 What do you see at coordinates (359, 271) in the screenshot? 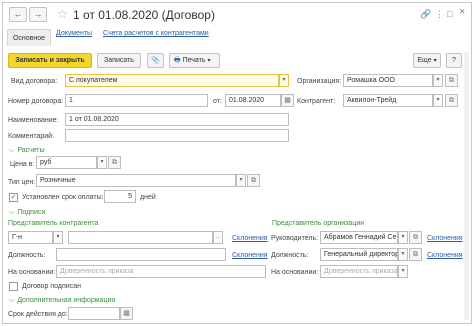
I see `org-basis-field: Доверенность приказа` at bounding box center [359, 271].